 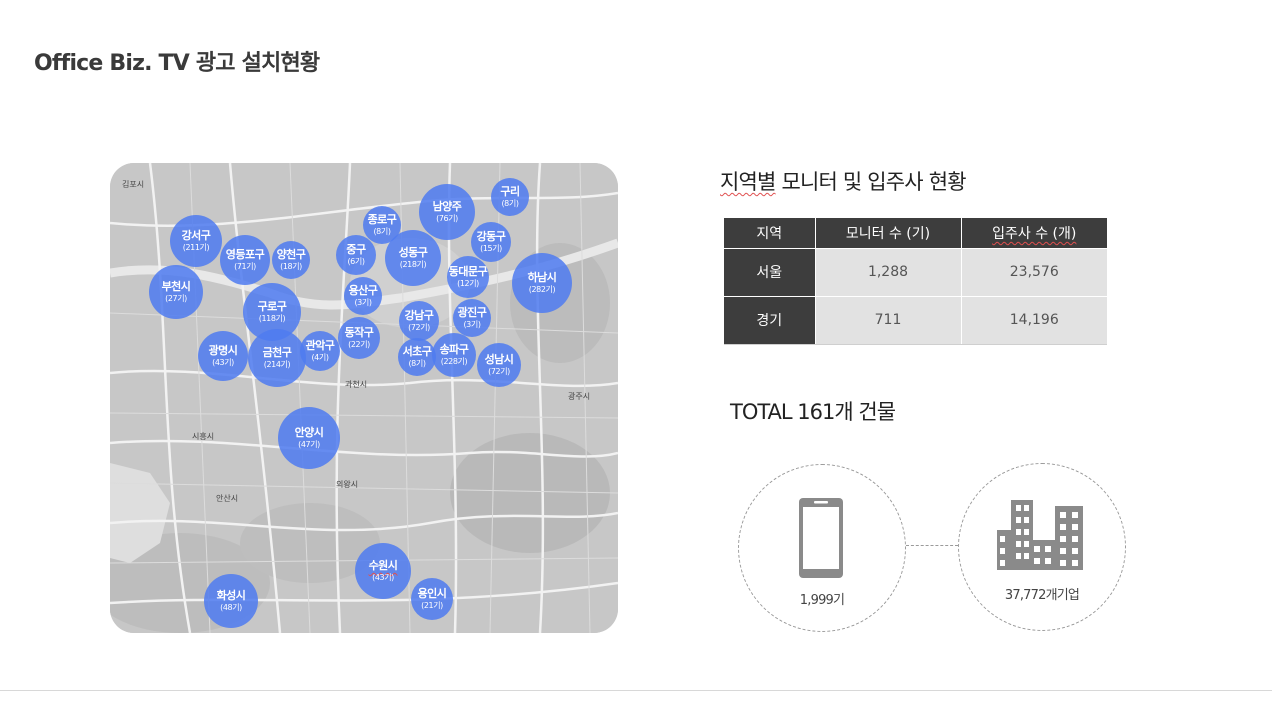 What do you see at coordinates (468, 272) in the screenshot?
I see `district-name: 동대문구` at bounding box center [468, 272].